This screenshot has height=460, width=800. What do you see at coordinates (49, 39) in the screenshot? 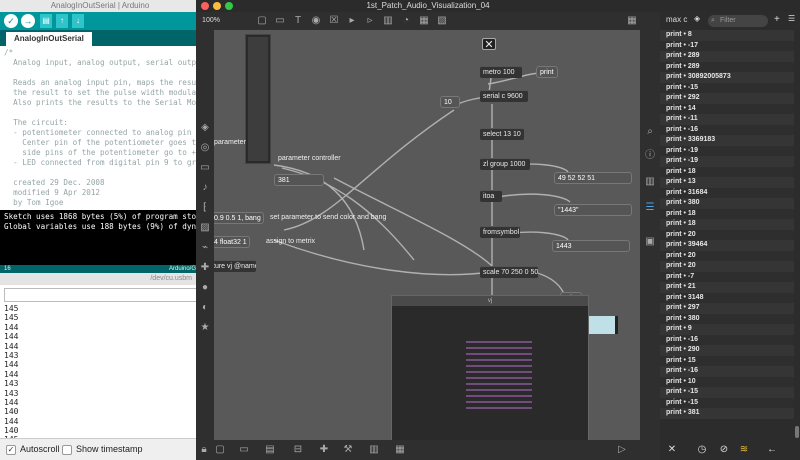
I see `tab-analoginoutserial: AnalogInOutSerial` at bounding box center [49, 39].